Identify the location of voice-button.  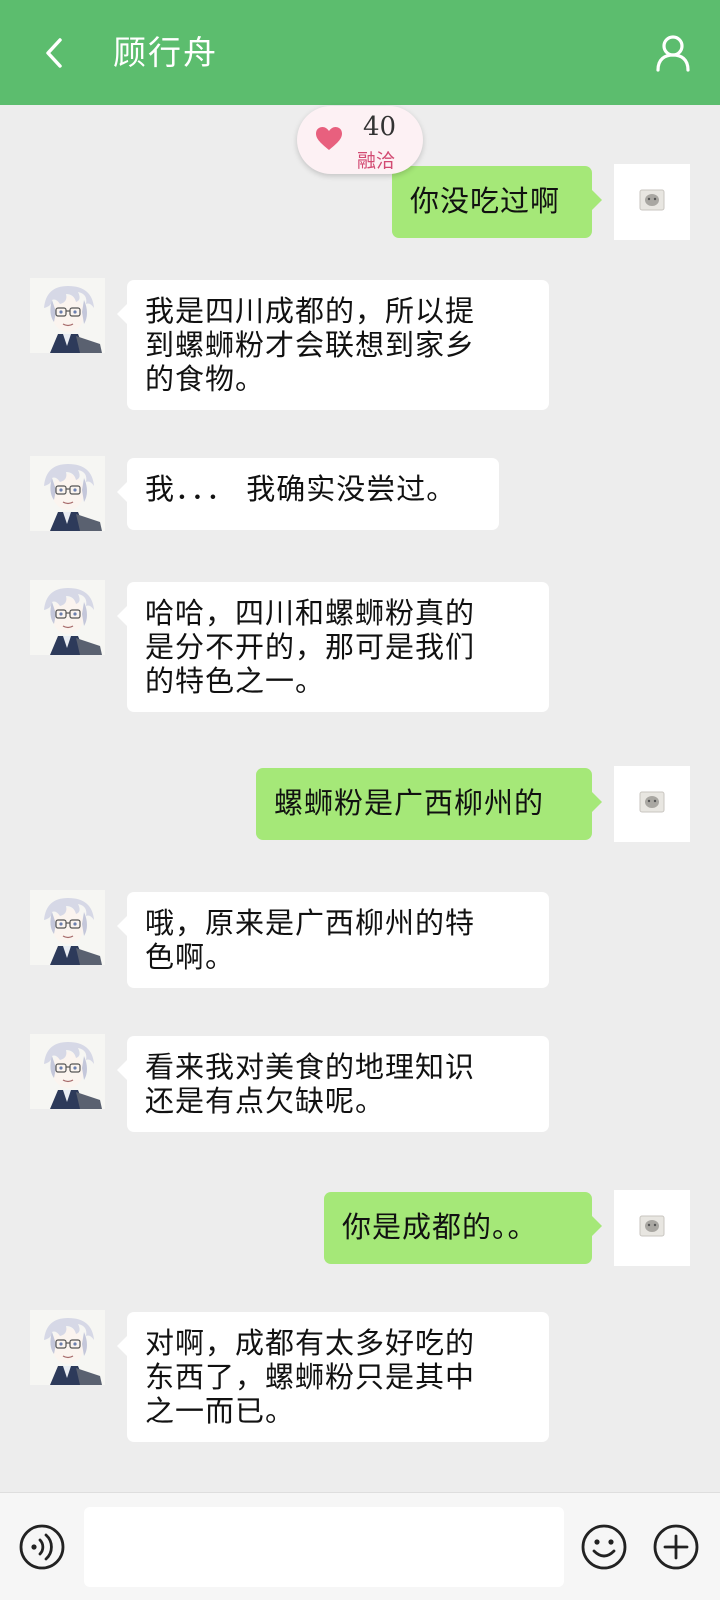
(42, 1547).